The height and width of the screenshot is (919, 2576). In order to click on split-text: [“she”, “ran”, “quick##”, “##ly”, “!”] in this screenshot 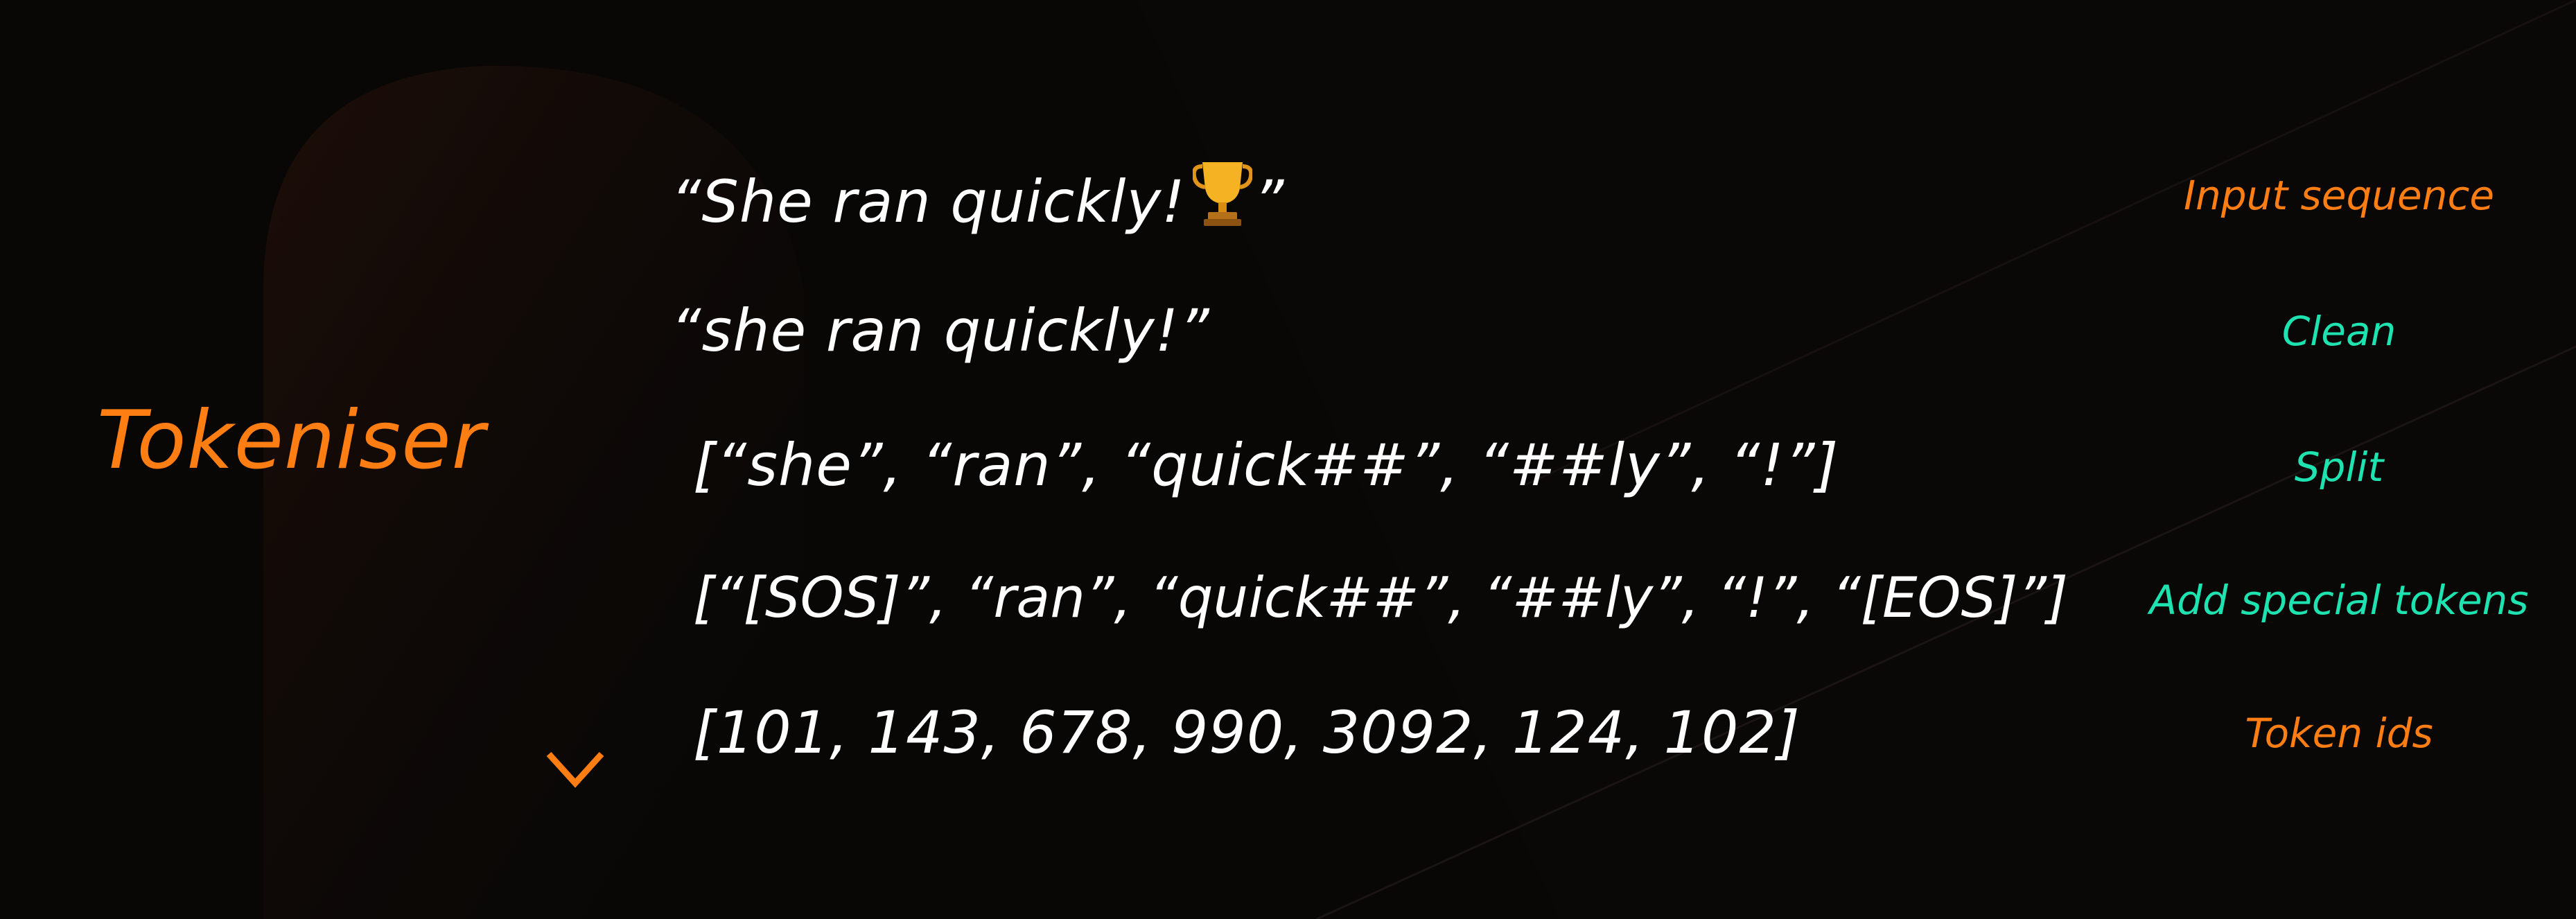, I will do `click(1266, 465)`.